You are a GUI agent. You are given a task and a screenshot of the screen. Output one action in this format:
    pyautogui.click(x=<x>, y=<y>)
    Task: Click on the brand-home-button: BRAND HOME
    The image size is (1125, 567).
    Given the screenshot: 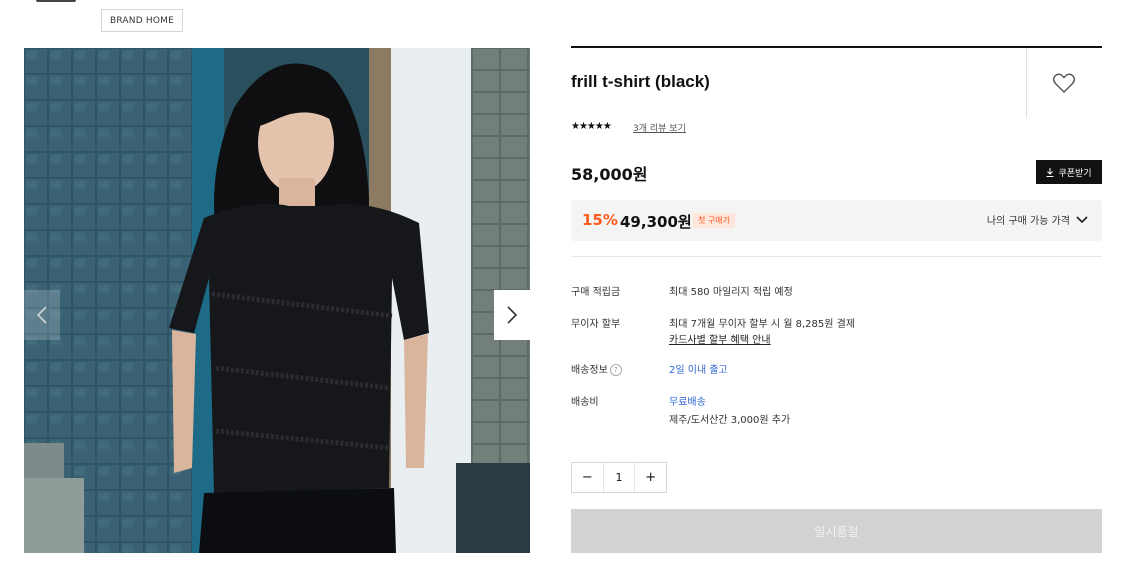 What is the action you would take?
    pyautogui.click(x=142, y=20)
    